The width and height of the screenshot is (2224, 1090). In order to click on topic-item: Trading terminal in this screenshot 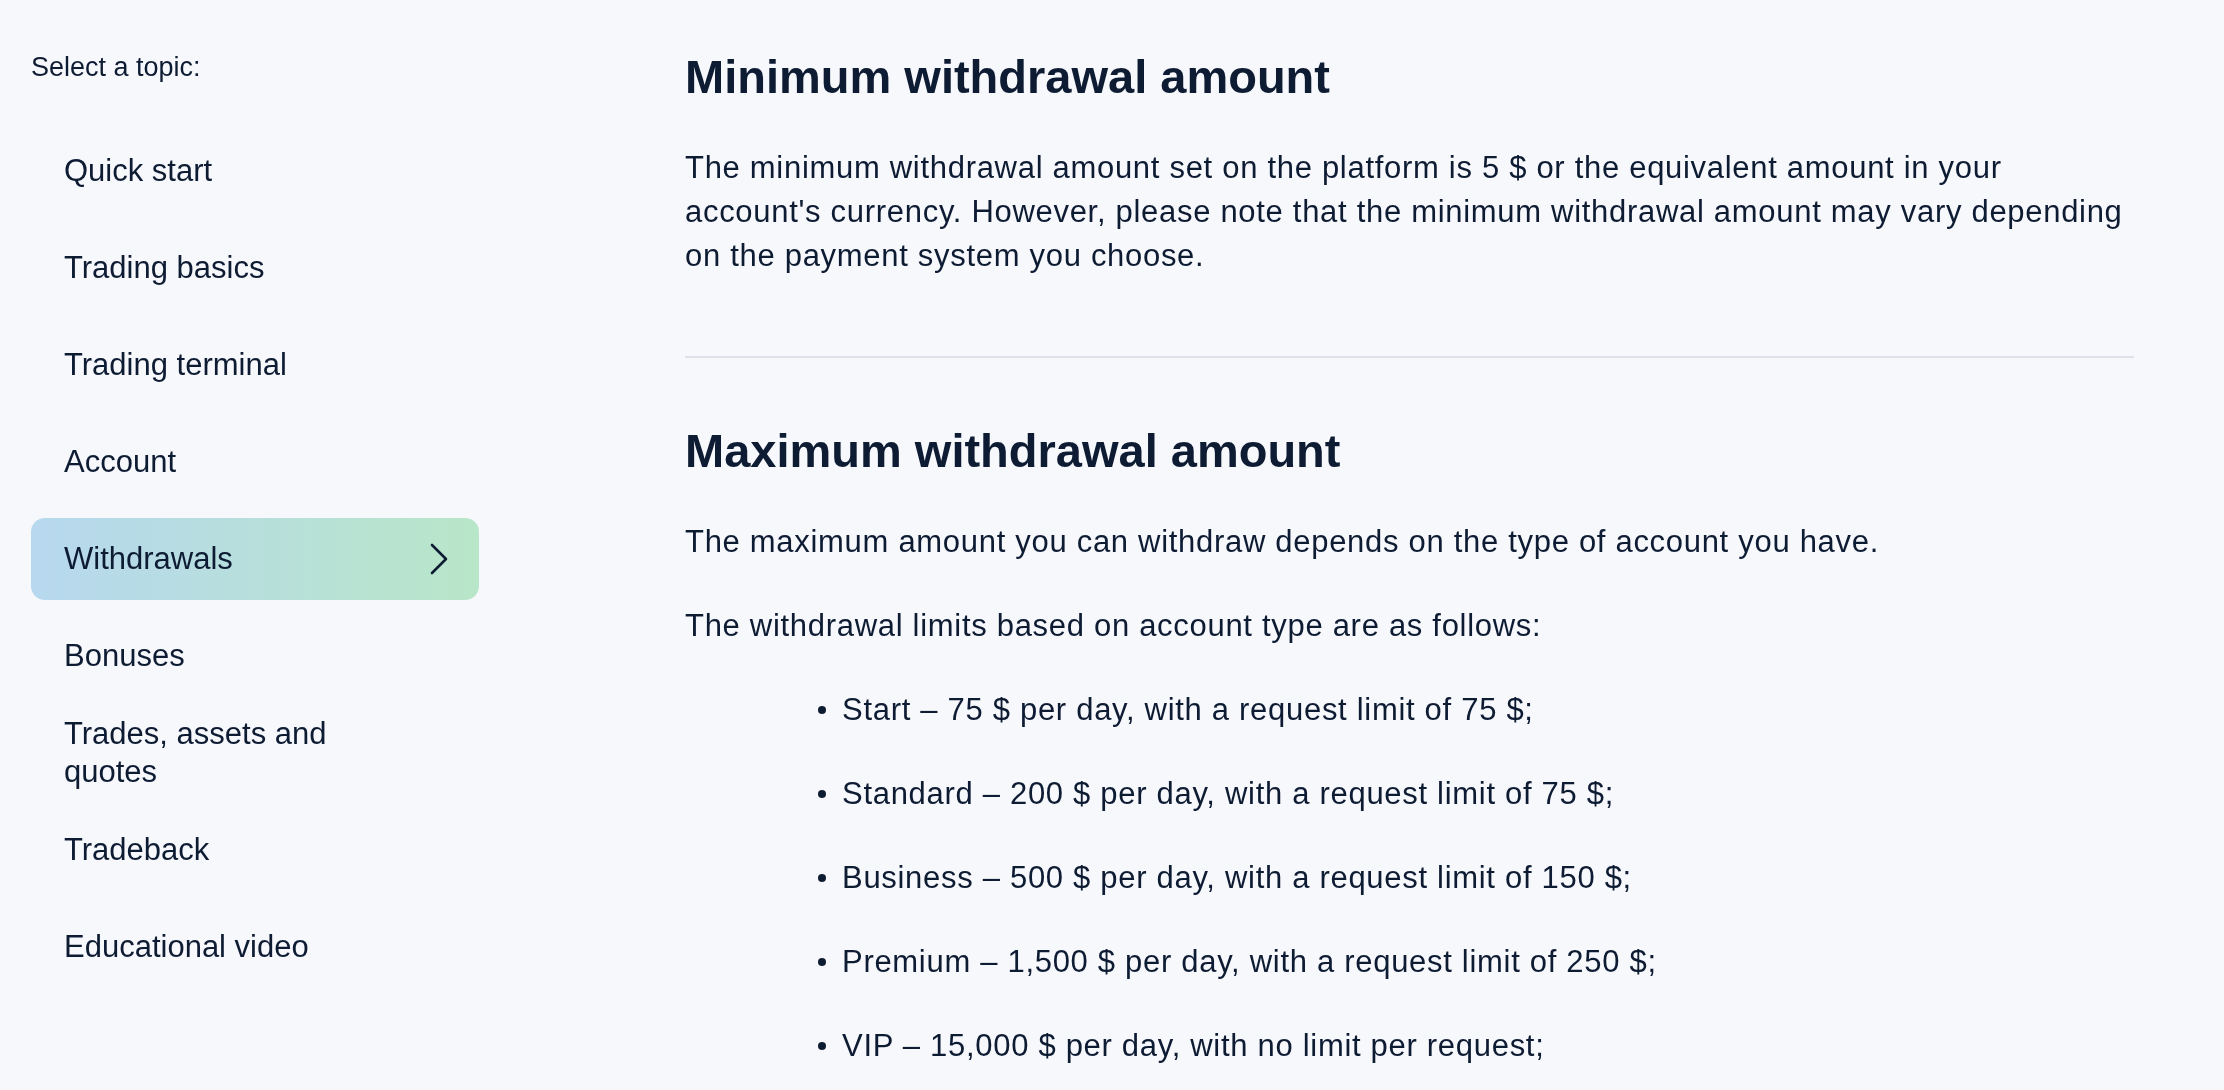, I will do `click(255, 365)`.